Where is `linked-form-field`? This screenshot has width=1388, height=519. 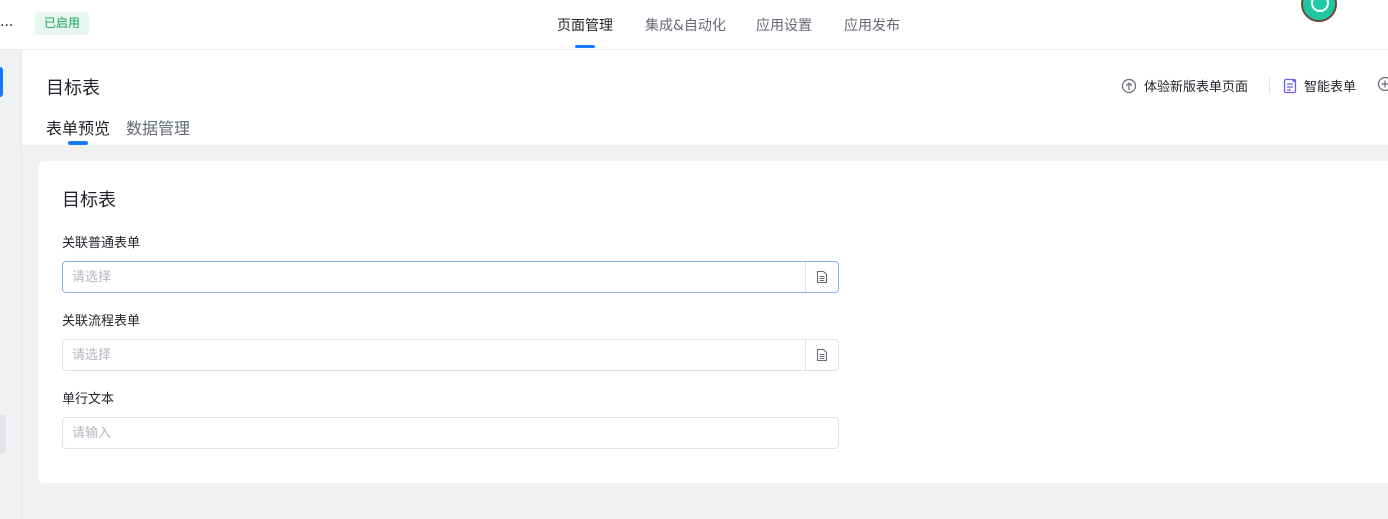
linked-form-field is located at coordinates (450, 277).